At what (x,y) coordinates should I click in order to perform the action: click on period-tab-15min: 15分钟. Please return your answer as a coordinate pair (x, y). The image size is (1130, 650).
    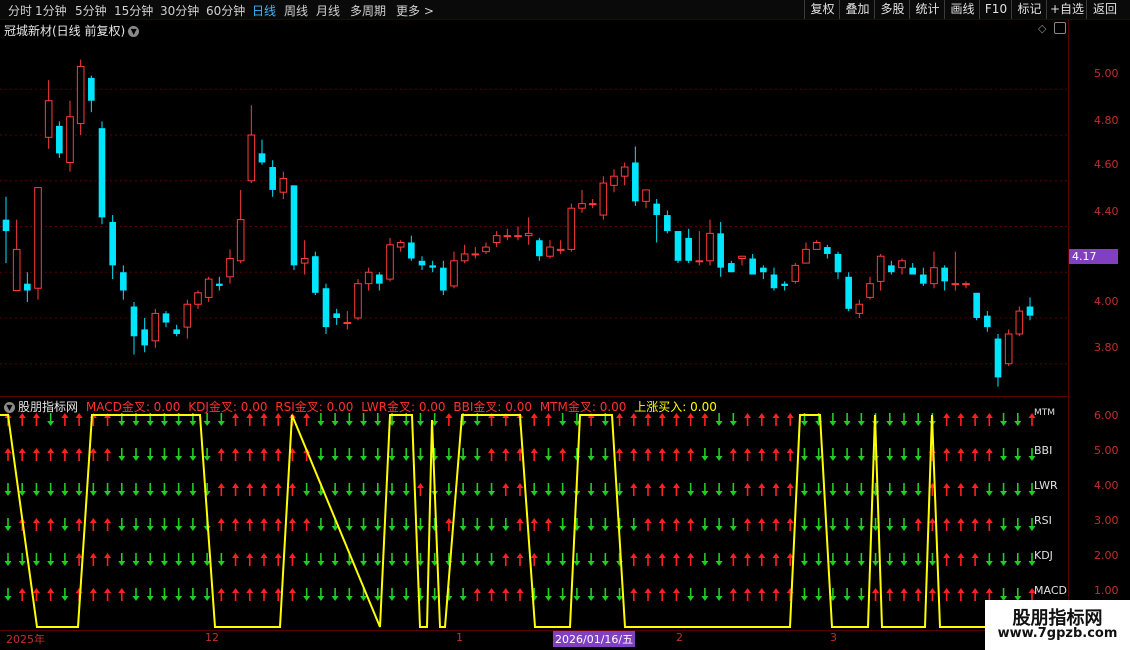
    Looking at the image, I should click on (133, 10).